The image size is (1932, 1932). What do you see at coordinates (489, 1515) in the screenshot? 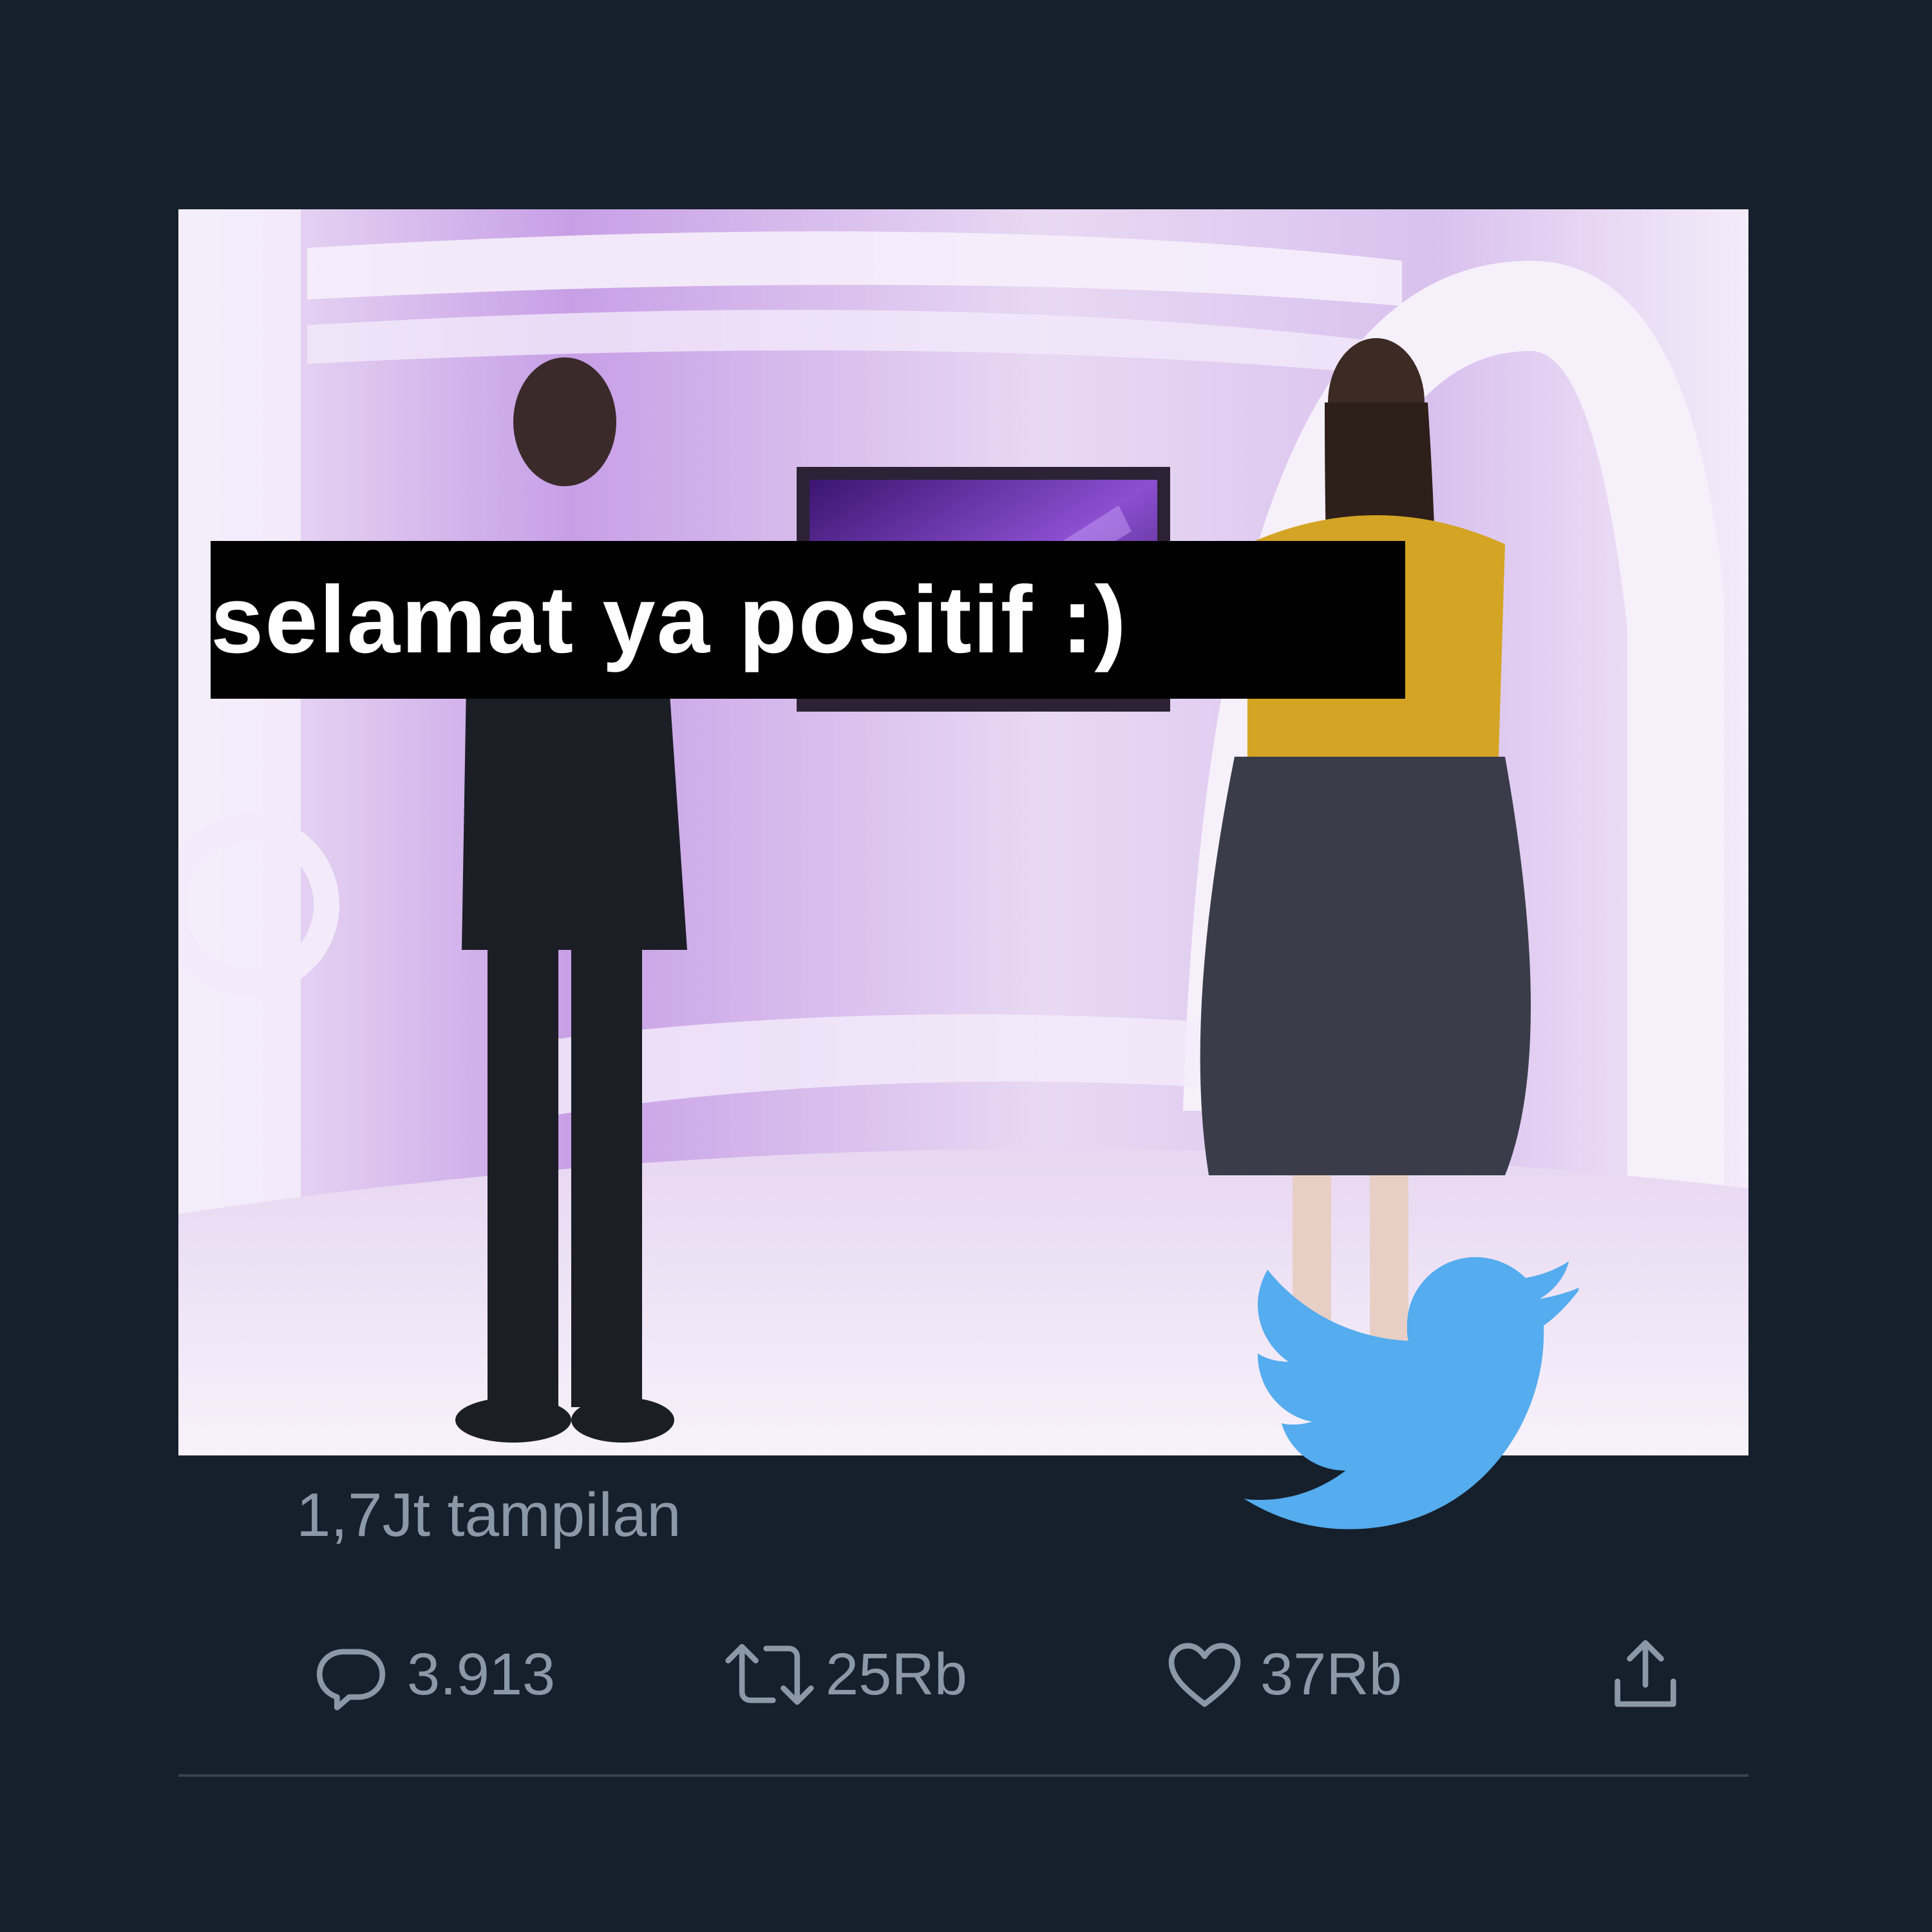
I see `view-count: 1,7Jt tampilan` at bounding box center [489, 1515].